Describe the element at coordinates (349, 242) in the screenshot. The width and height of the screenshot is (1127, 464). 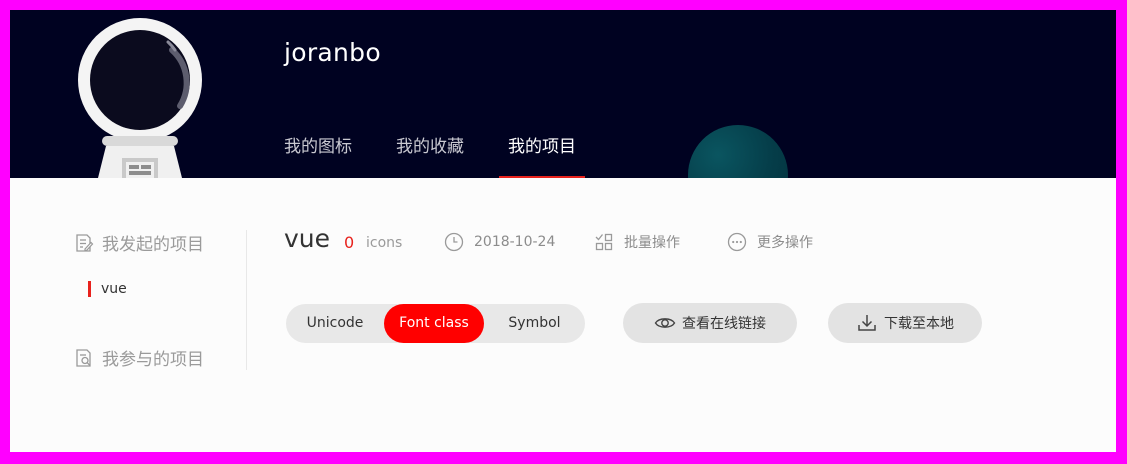
I see `icon-count: 0` at that location.